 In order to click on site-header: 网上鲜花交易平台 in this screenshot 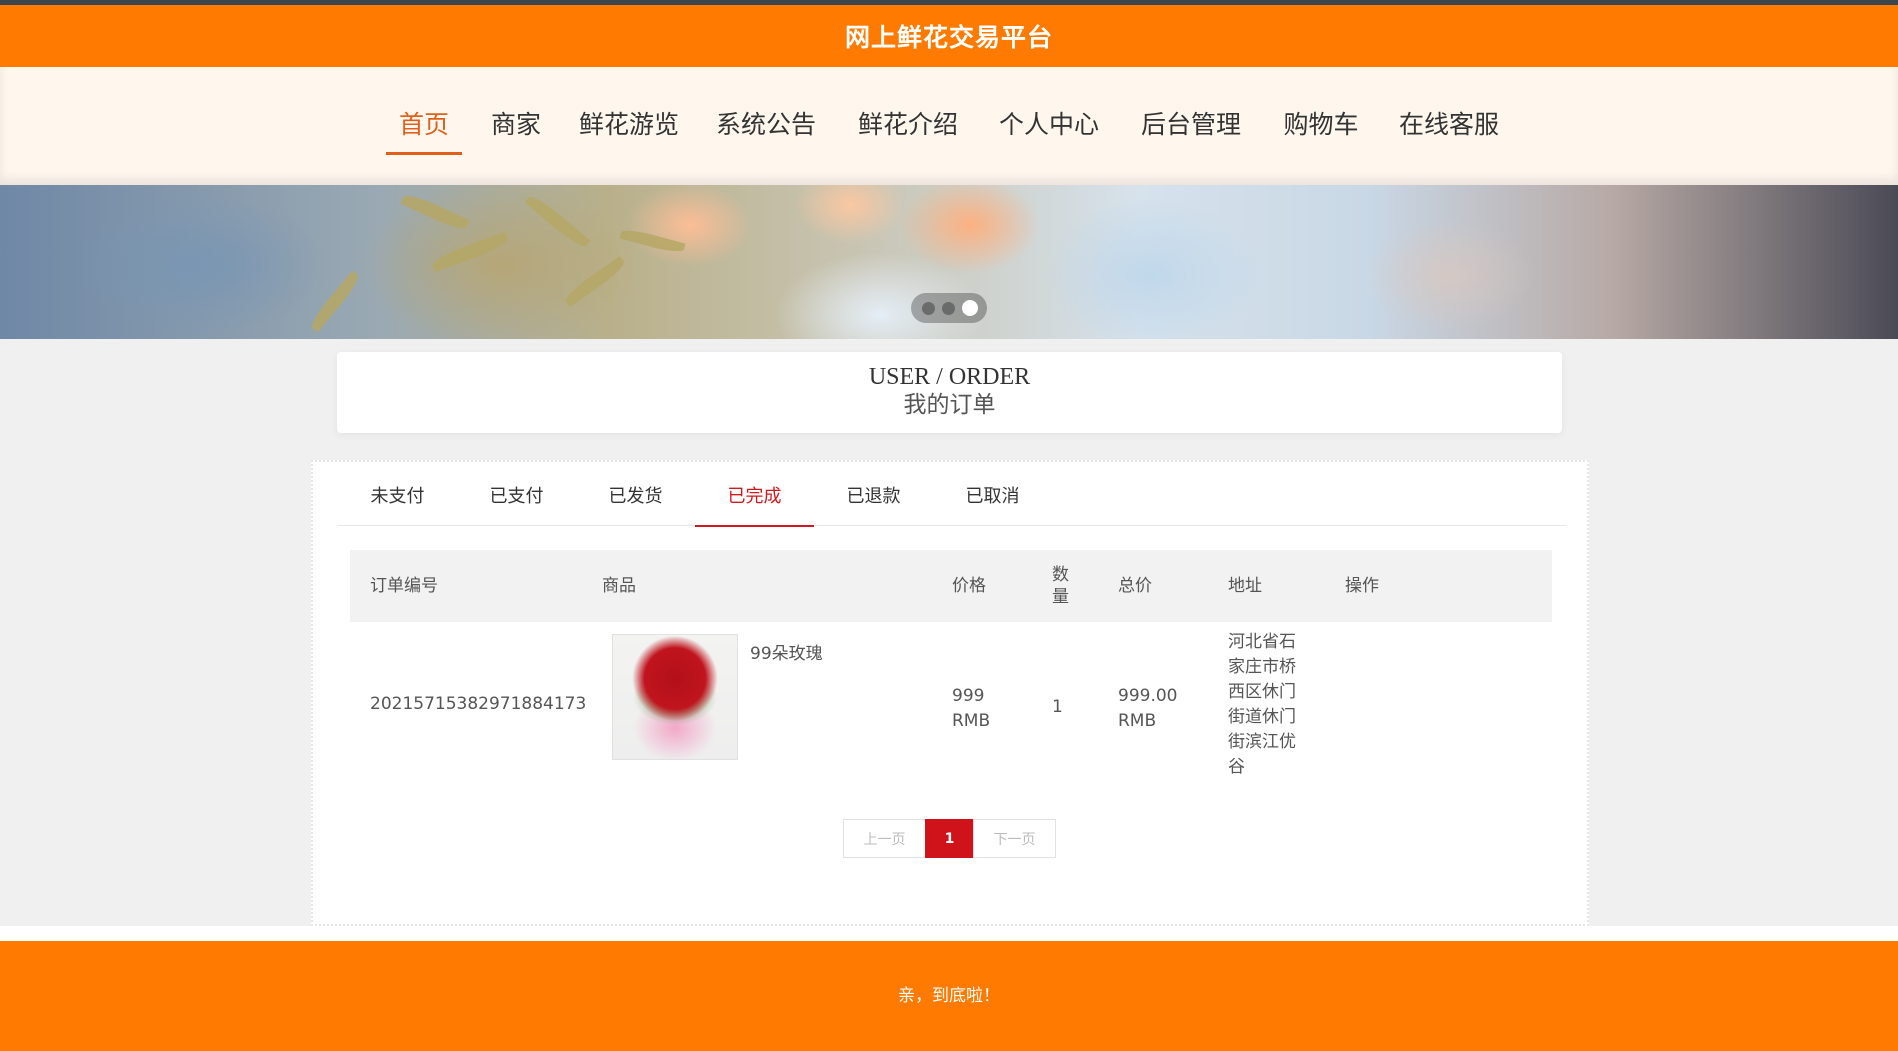, I will do `click(949, 36)`.